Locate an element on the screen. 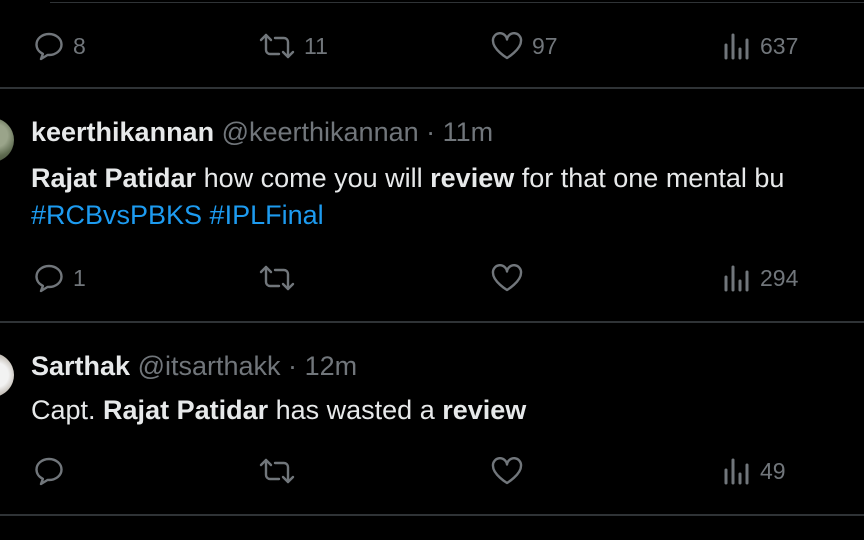 The height and width of the screenshot is (540, 864). like-count: 97 is located at coordinates (545, 45).